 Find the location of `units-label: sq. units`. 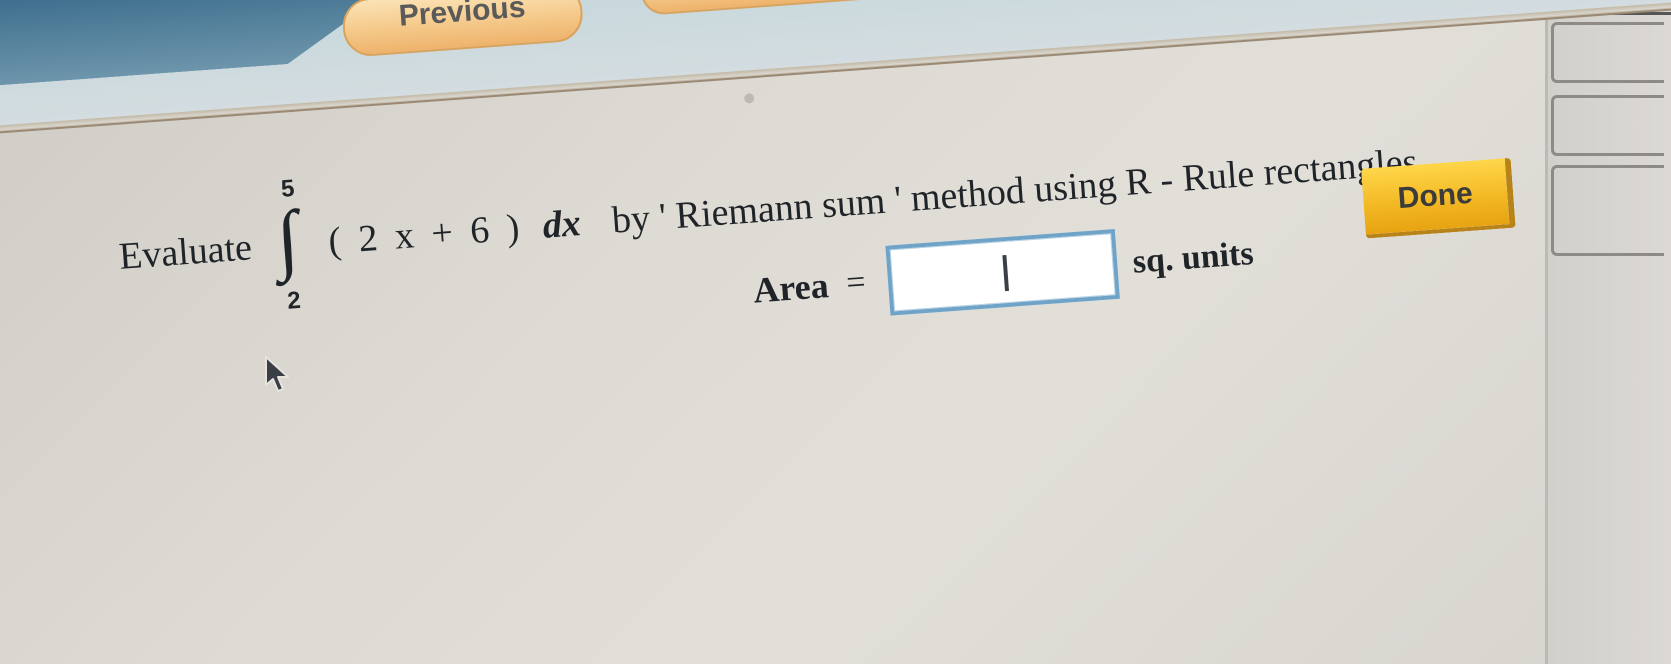

units-label: sq. units is located at coordinates (1193, 257).